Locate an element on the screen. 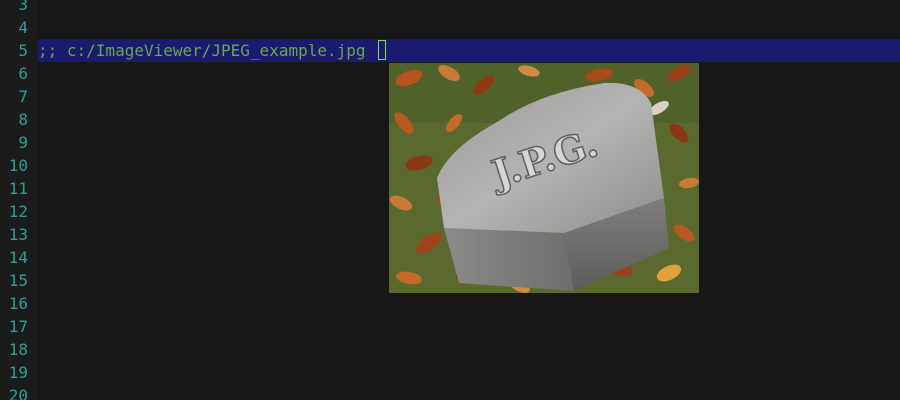 The height and width of the screenshot is (400, 900). line-number: 12 is located at coordinates (18, 211).